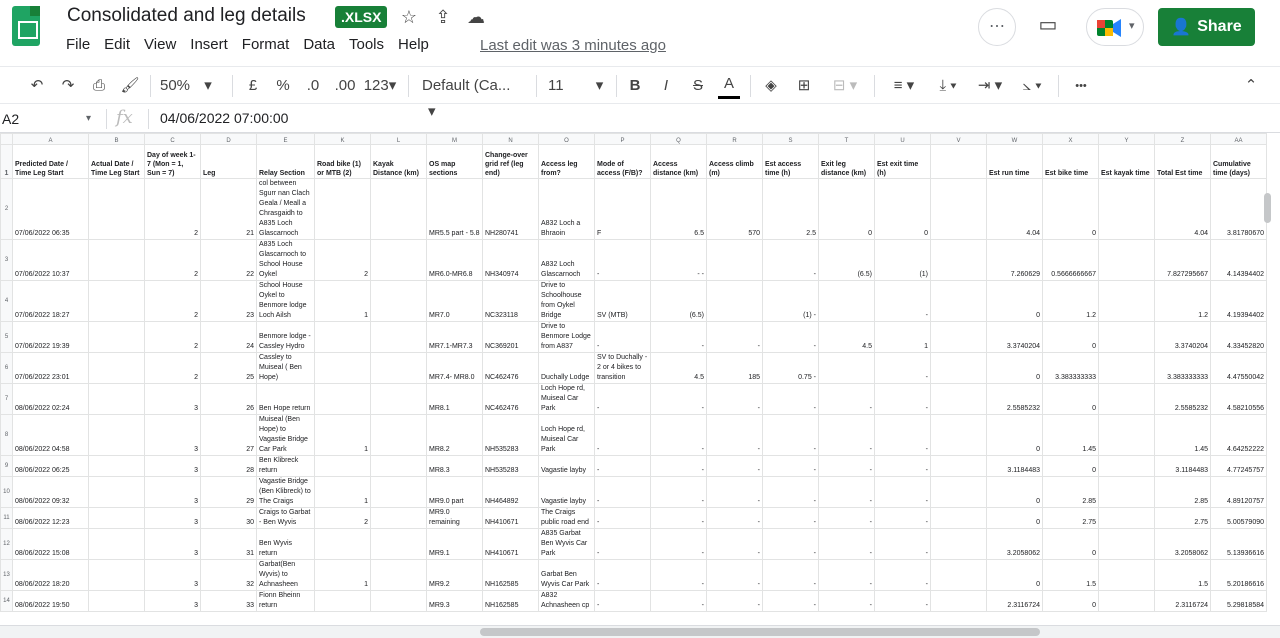 The width and height of the screenshot is (1280, 638). What do you see at coordinates (790, 139) in the screenshot?
I see `column-header: S` at bounding box center [790, 139].